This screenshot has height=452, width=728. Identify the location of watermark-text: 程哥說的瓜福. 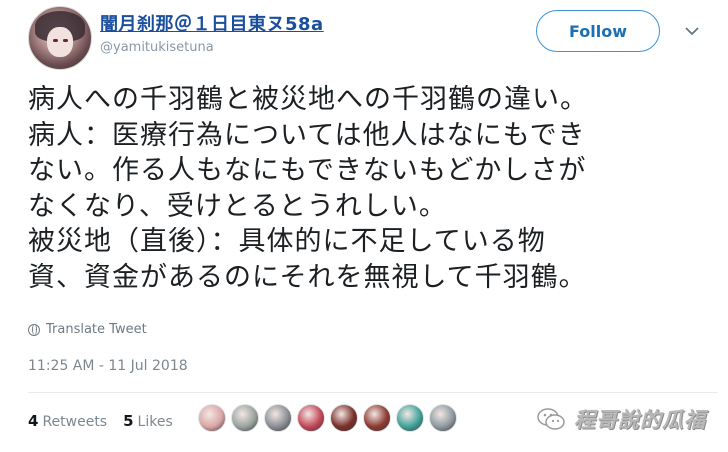
(640, 420).